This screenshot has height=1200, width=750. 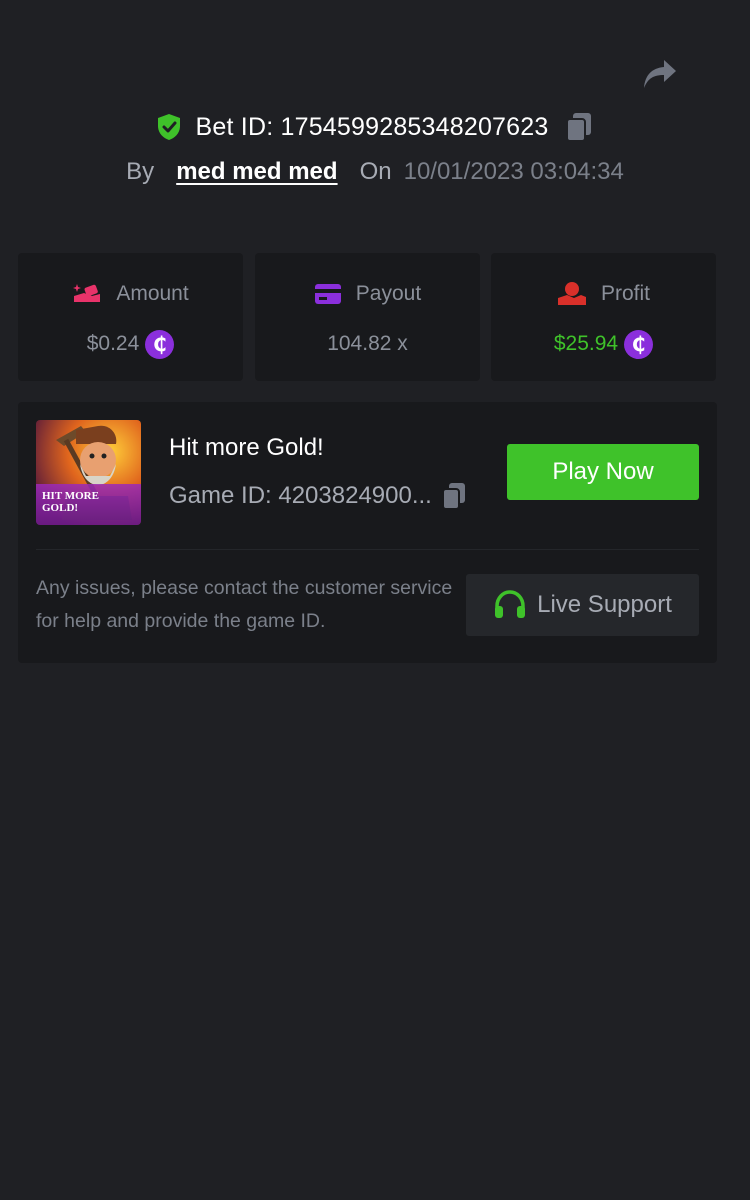 What do you see at coordinates (256, 172) in the screenshot?
I see `username-link: med med med` at bounding box center [256, 172].